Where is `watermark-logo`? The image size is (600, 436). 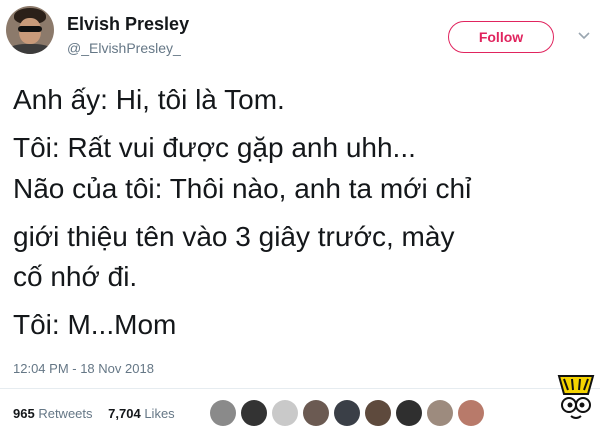 watermark-logo is located at coordinates (576, 397).